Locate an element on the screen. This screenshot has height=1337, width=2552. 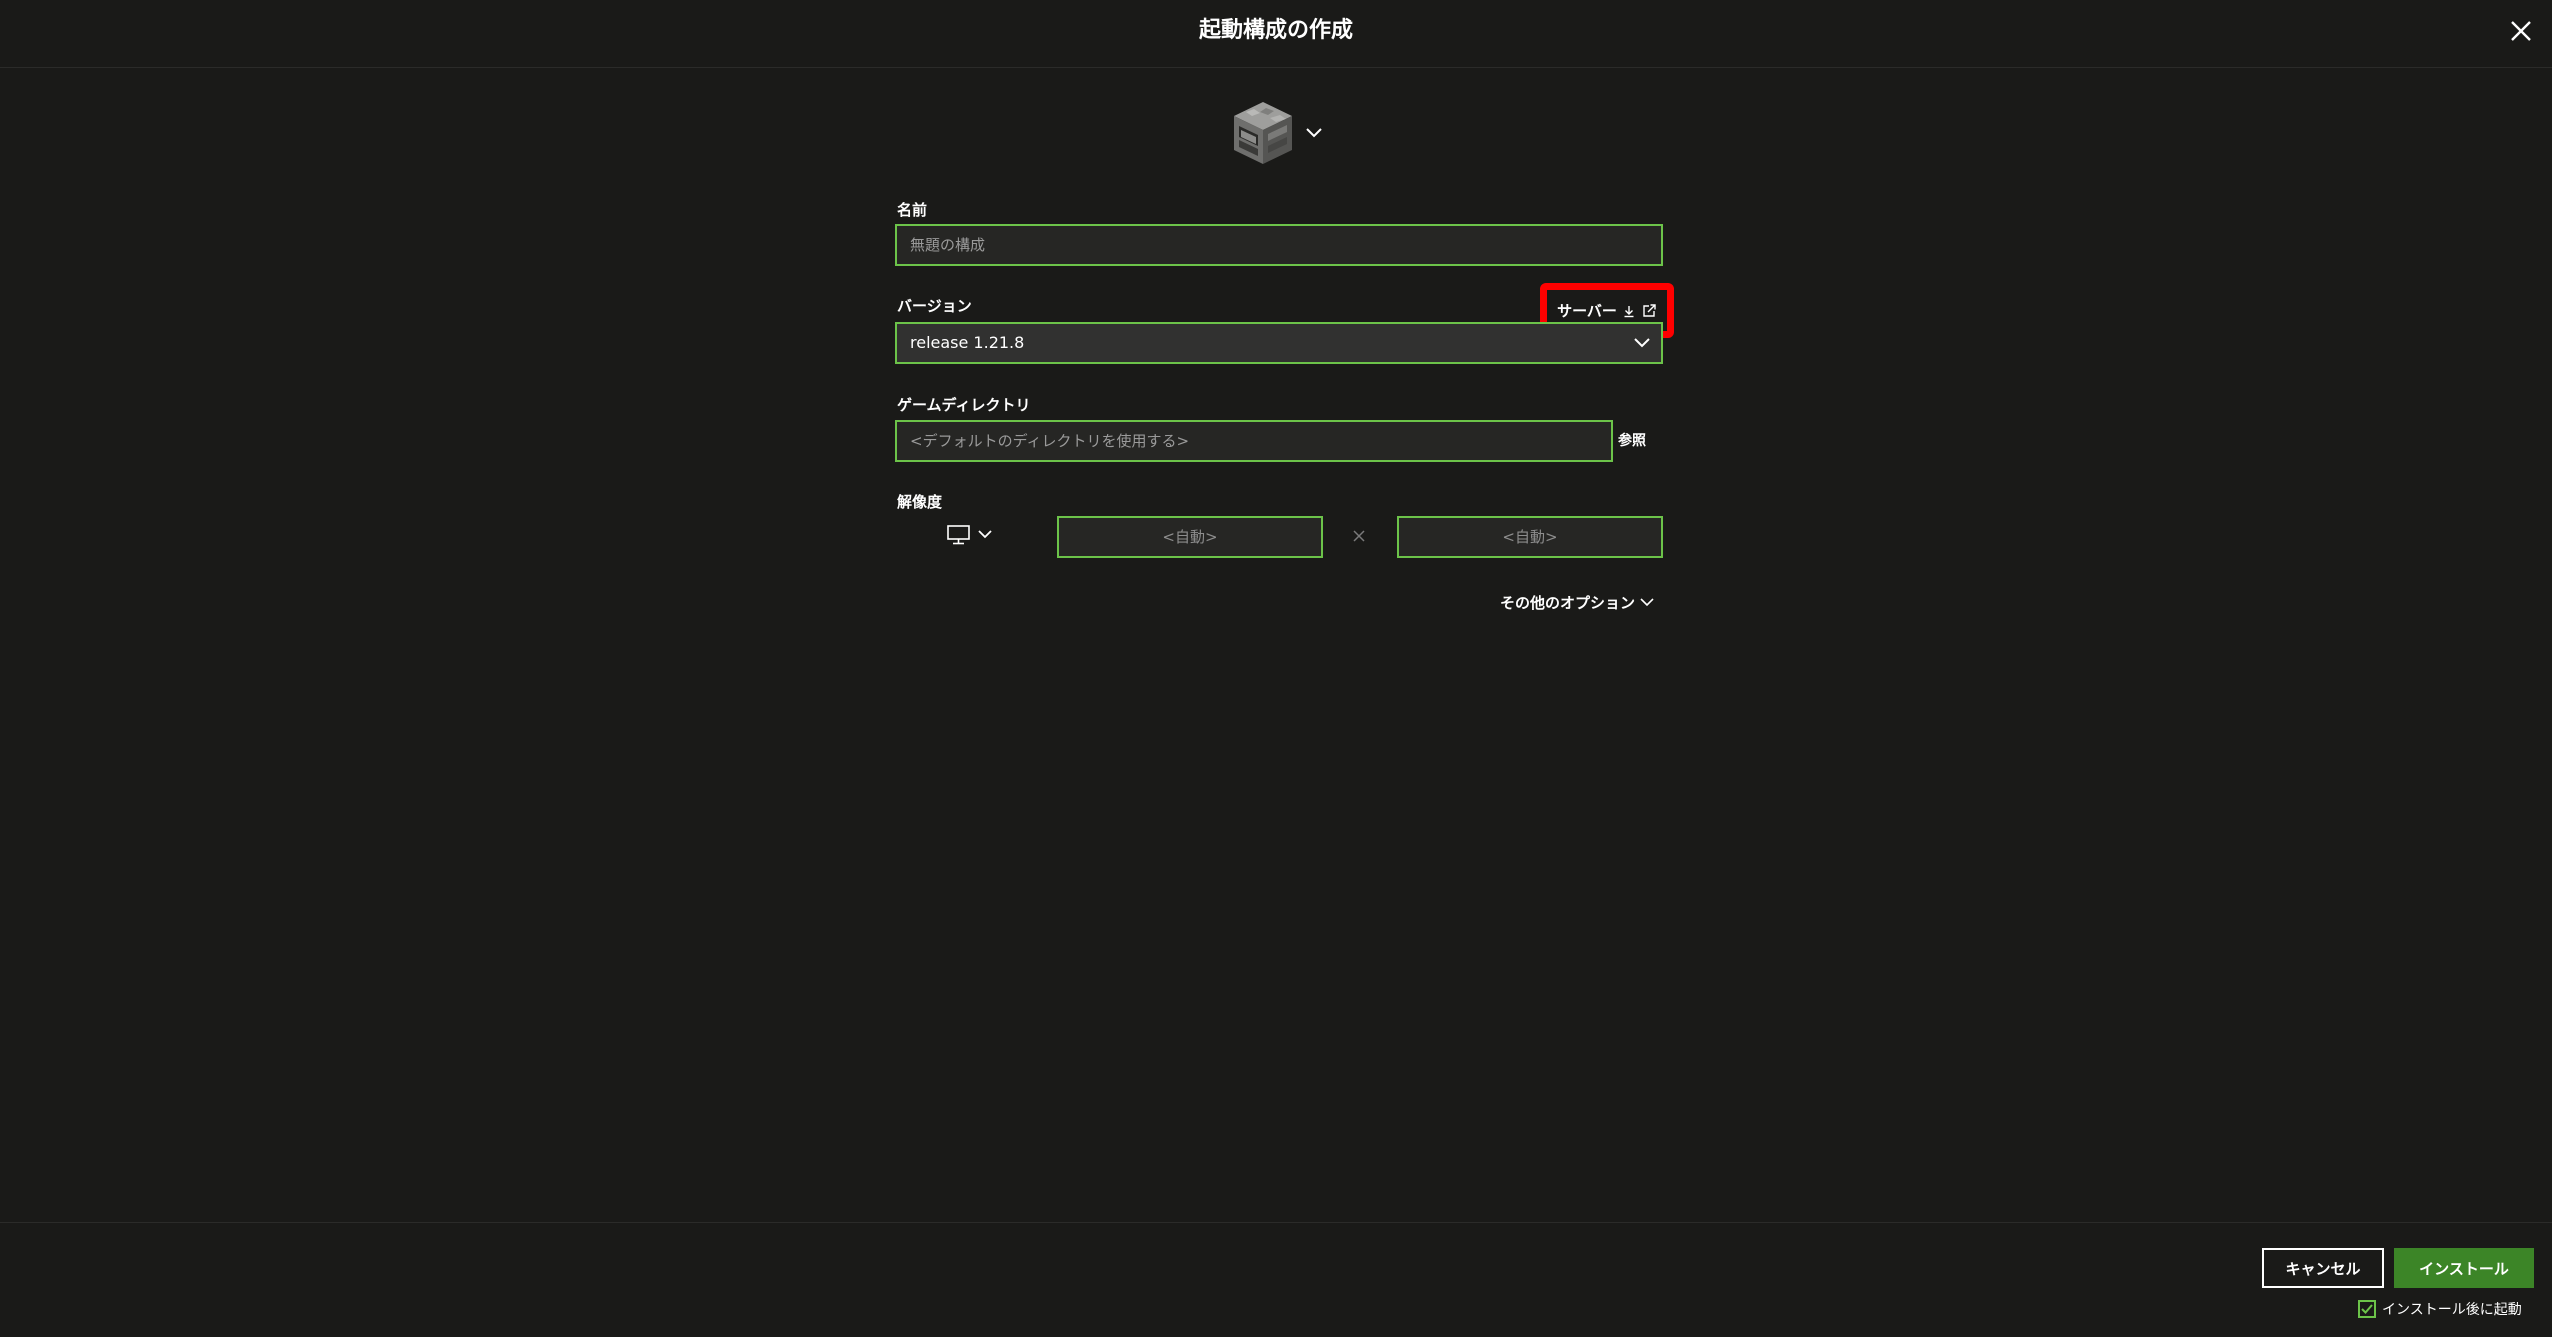
browse-button: 参照 is located at coordinates (1632, 440).